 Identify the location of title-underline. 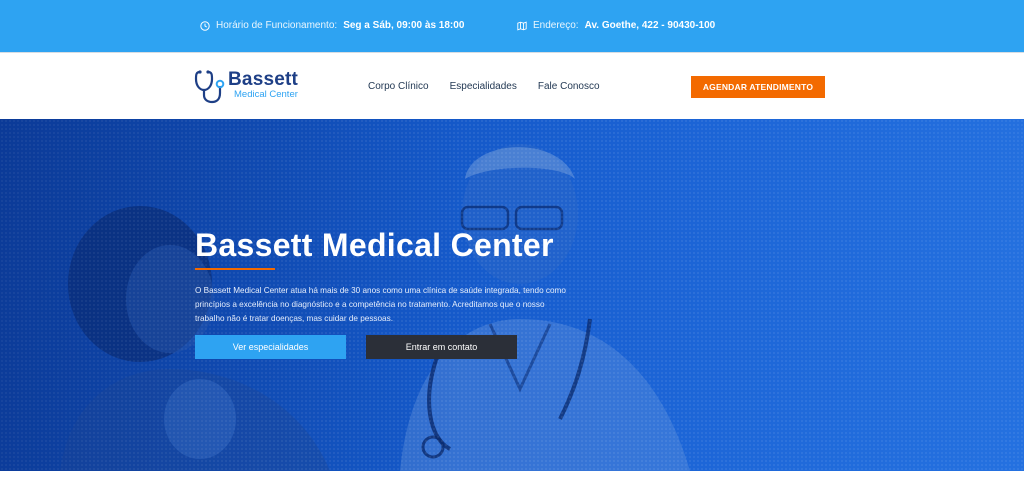
(235, 269).